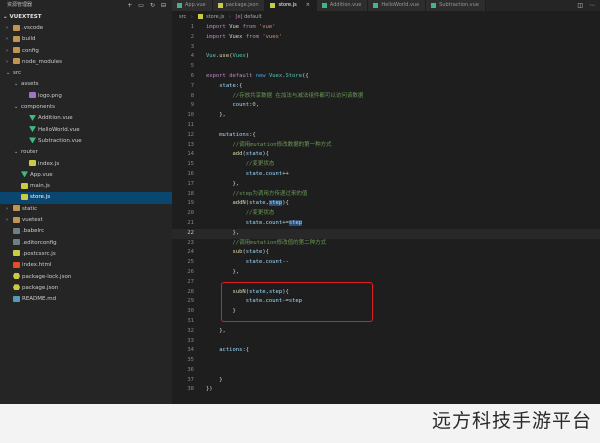  What do you see at coordinates (39, 299) in the screenshot?
I see `tree-item-label: README.md` at bounding box center [39, 299].